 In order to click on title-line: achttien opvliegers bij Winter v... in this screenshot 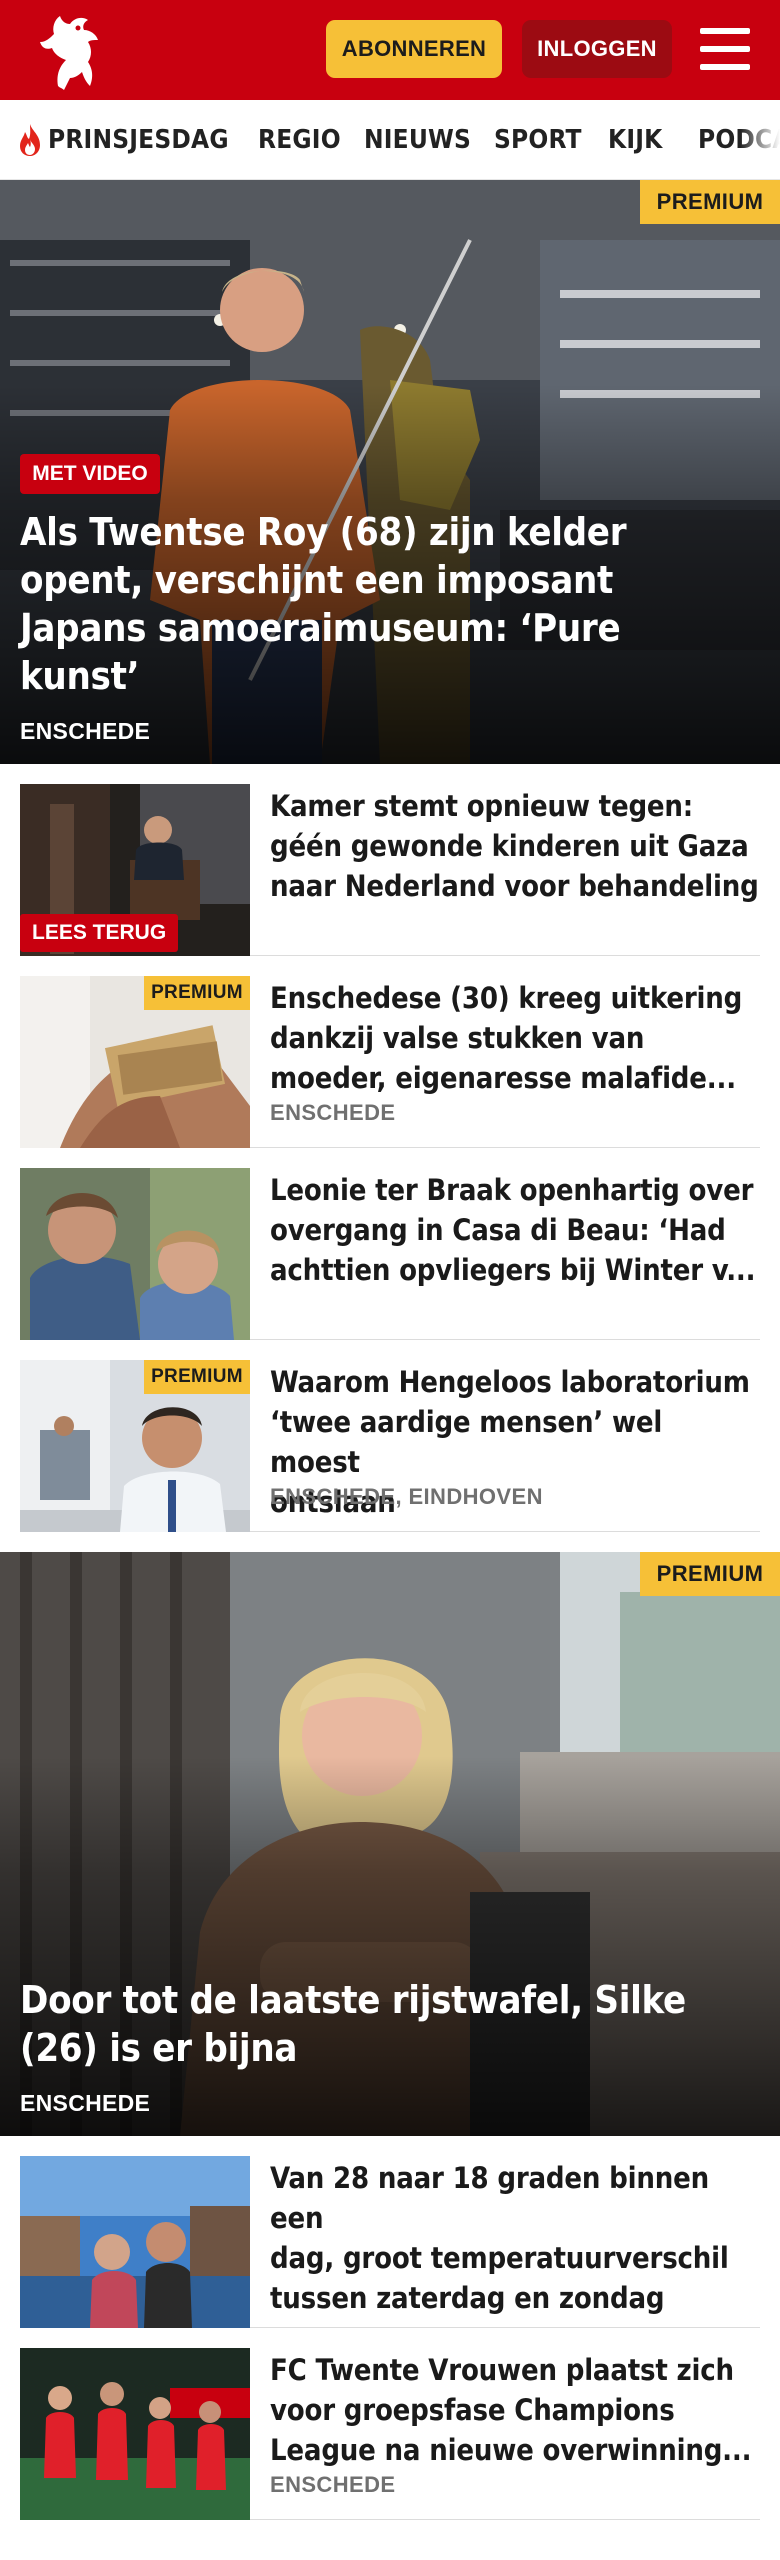, I will do `click(513, 1270)`.